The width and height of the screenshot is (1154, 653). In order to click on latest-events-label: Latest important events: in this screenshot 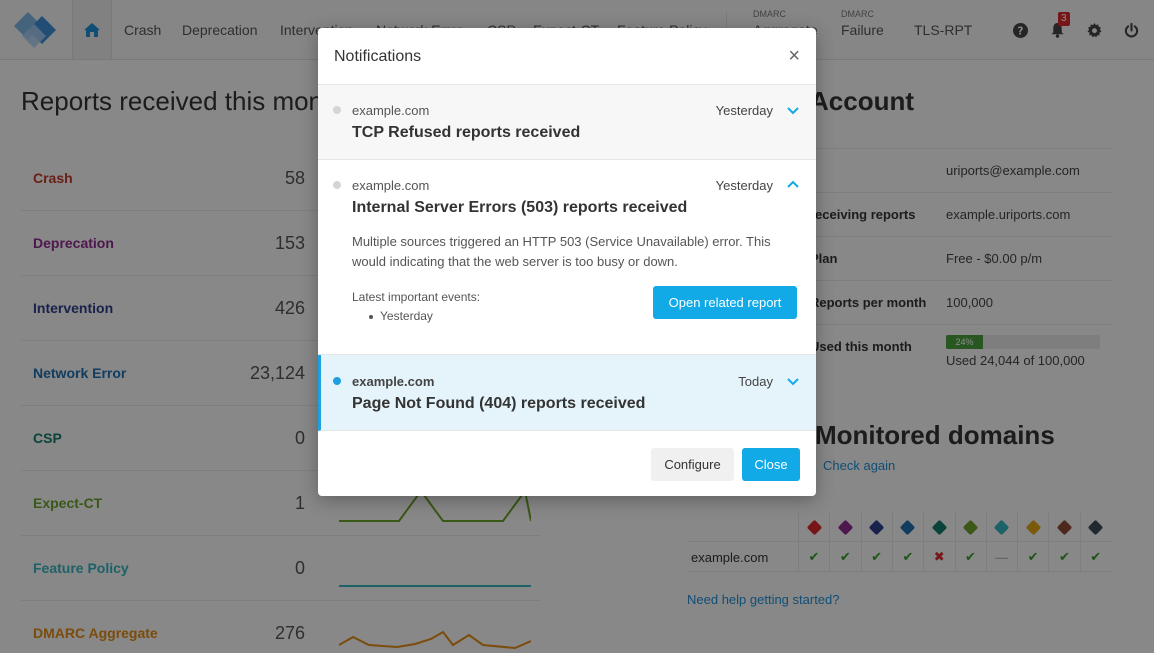, I will do `click(416, 297)`.